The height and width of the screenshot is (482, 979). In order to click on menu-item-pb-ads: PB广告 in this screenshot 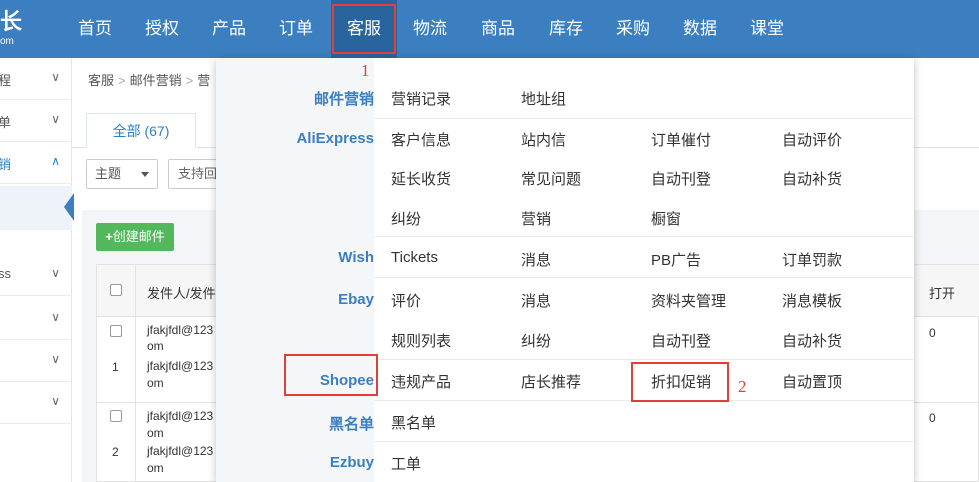, I will do `click(676, 259)`.